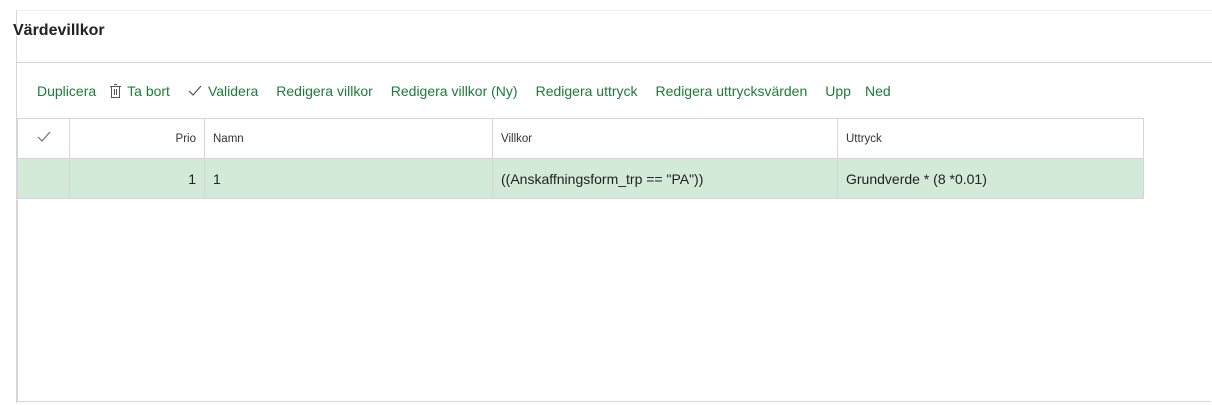 The image size is (1212, 405). What do you see at coordinates (990, 178) in the screenshot?
I see `cell-expression: Grundverde * (8 *0.01)` at bounding box center [990, 178].